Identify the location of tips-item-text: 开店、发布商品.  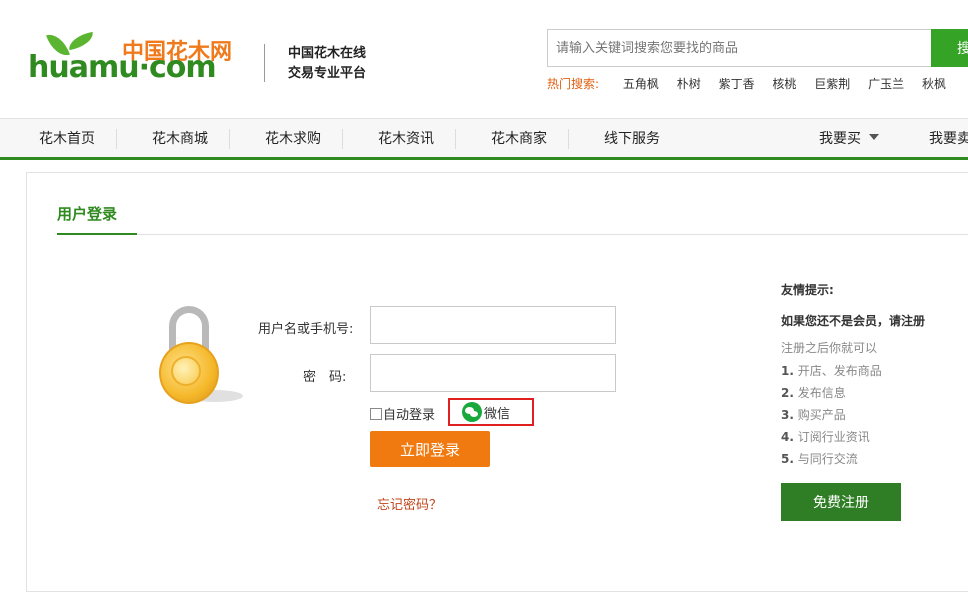
(839, 371).